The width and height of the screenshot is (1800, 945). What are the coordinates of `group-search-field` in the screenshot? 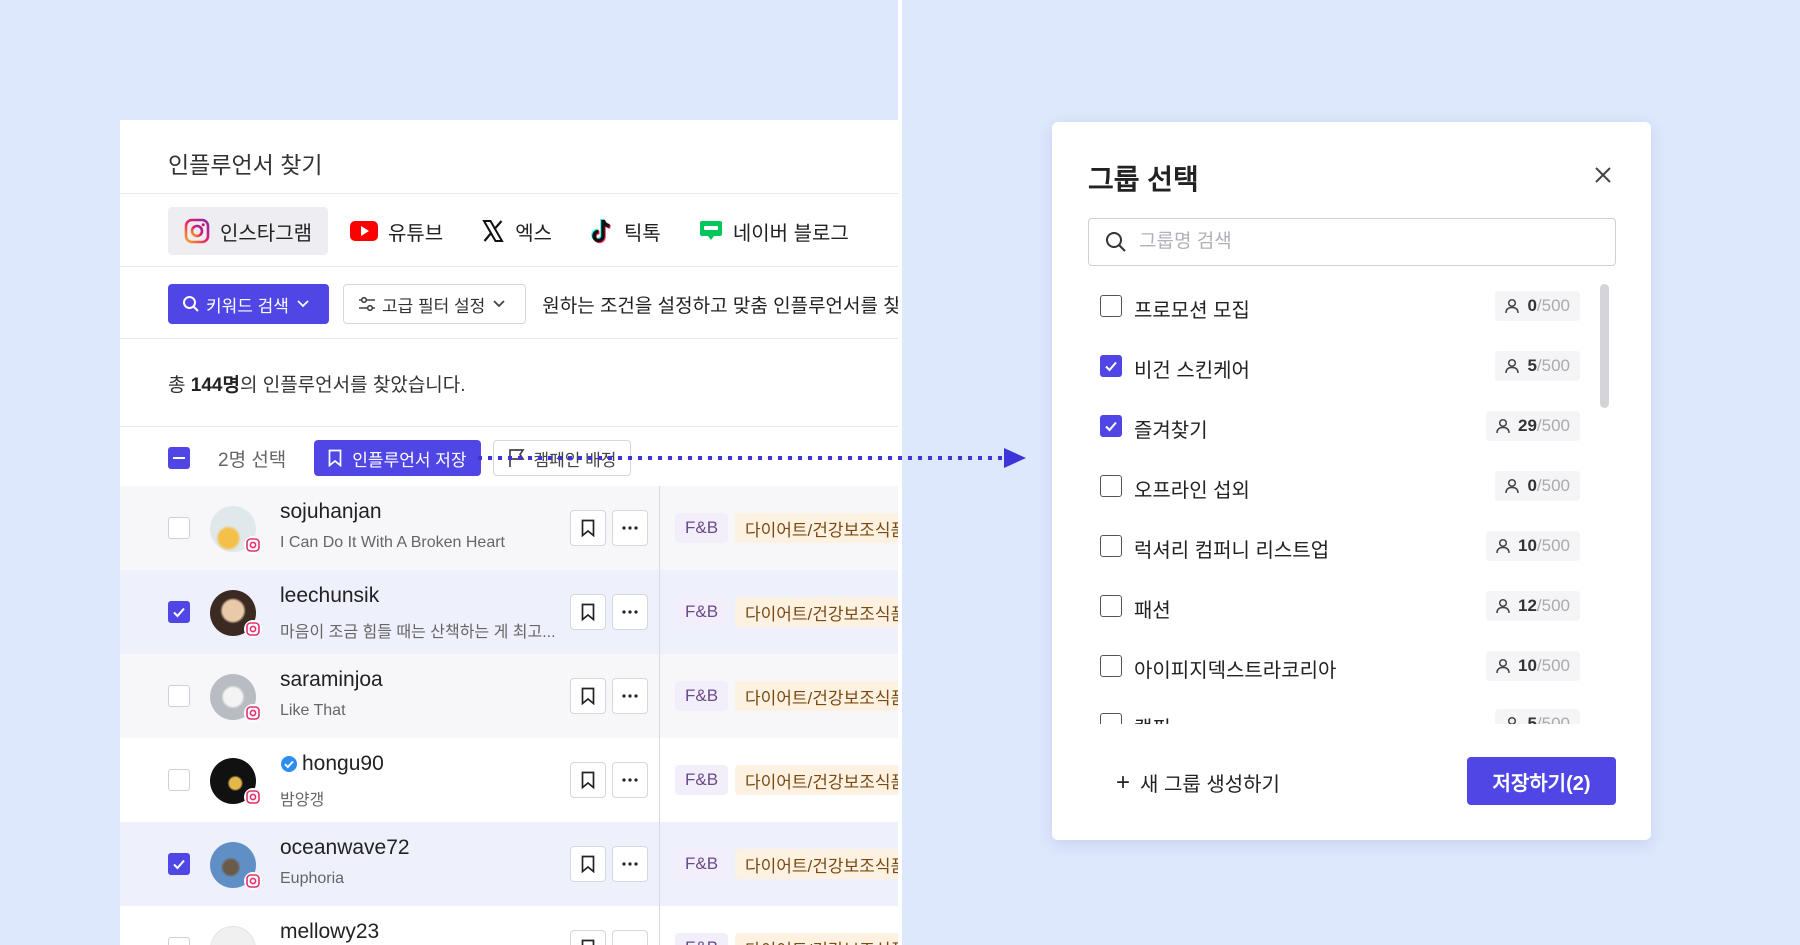 It's located at (1352, 242).